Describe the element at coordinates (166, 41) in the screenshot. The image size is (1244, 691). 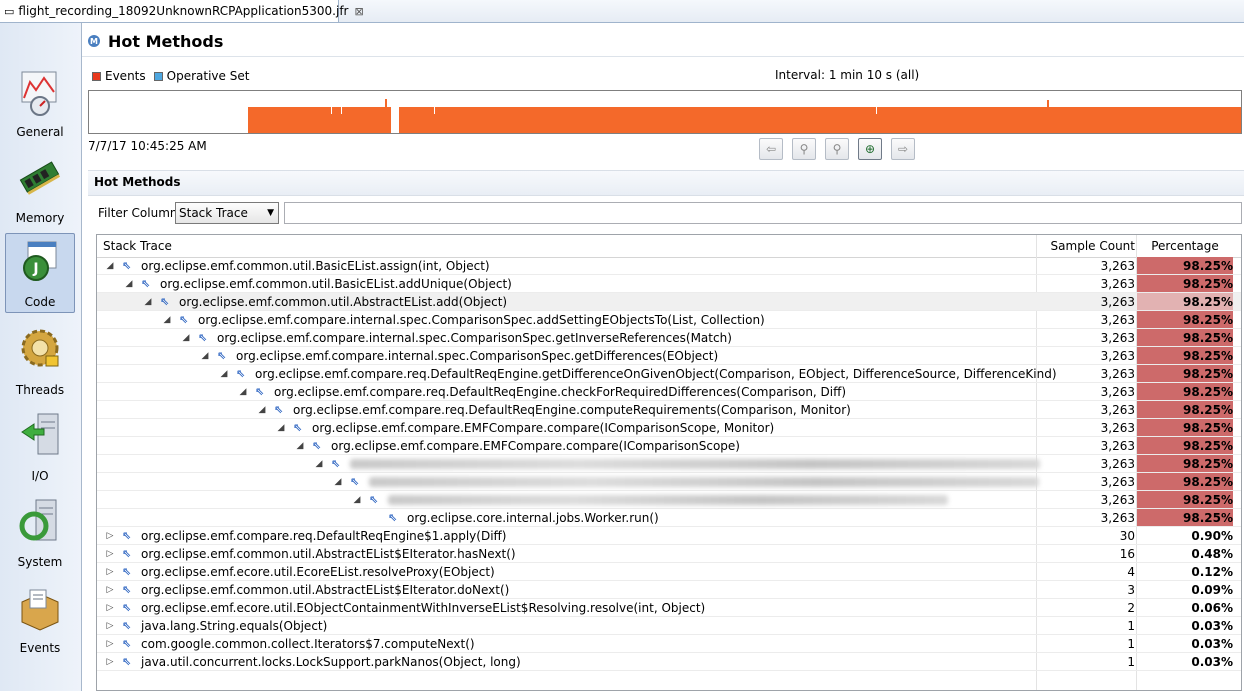
I see `page-title: Hot Methods` at that location.